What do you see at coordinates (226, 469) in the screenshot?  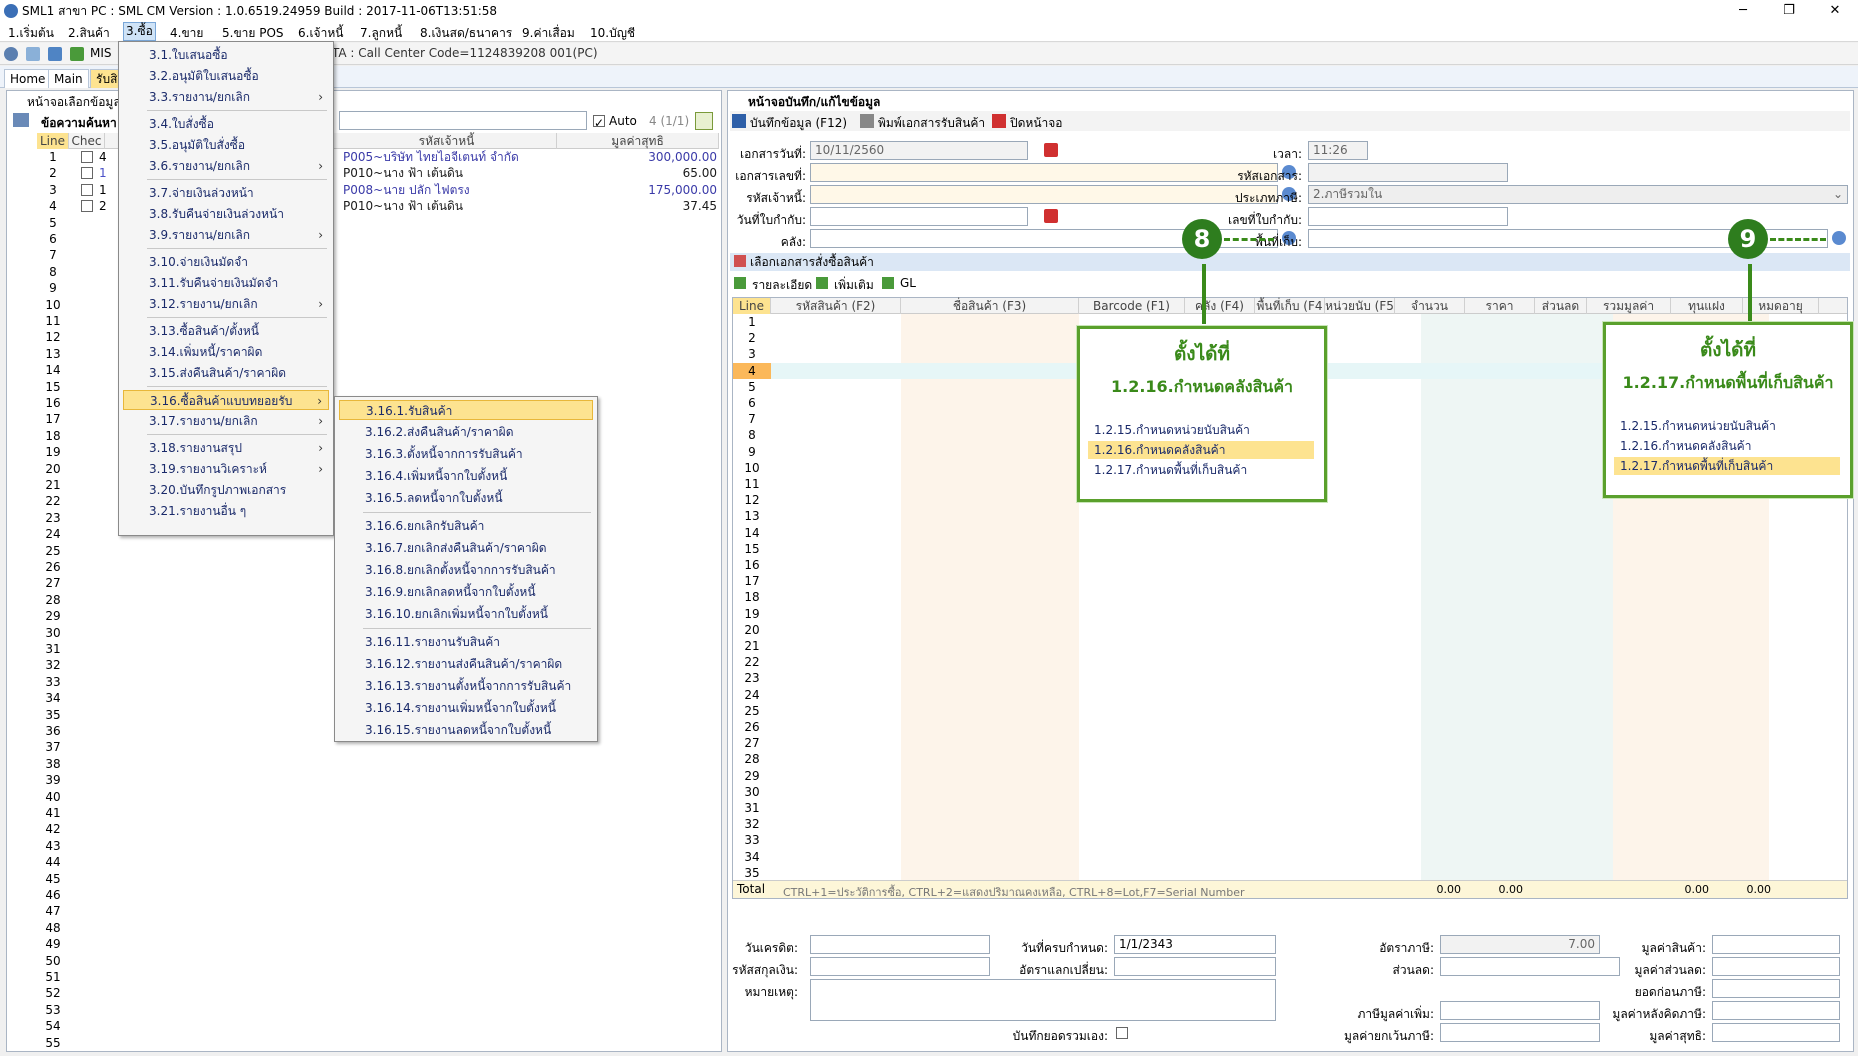 I see `menu-item: 3.19.รายงานวิเคราะห์ ›` at bounding box center [226, 469].